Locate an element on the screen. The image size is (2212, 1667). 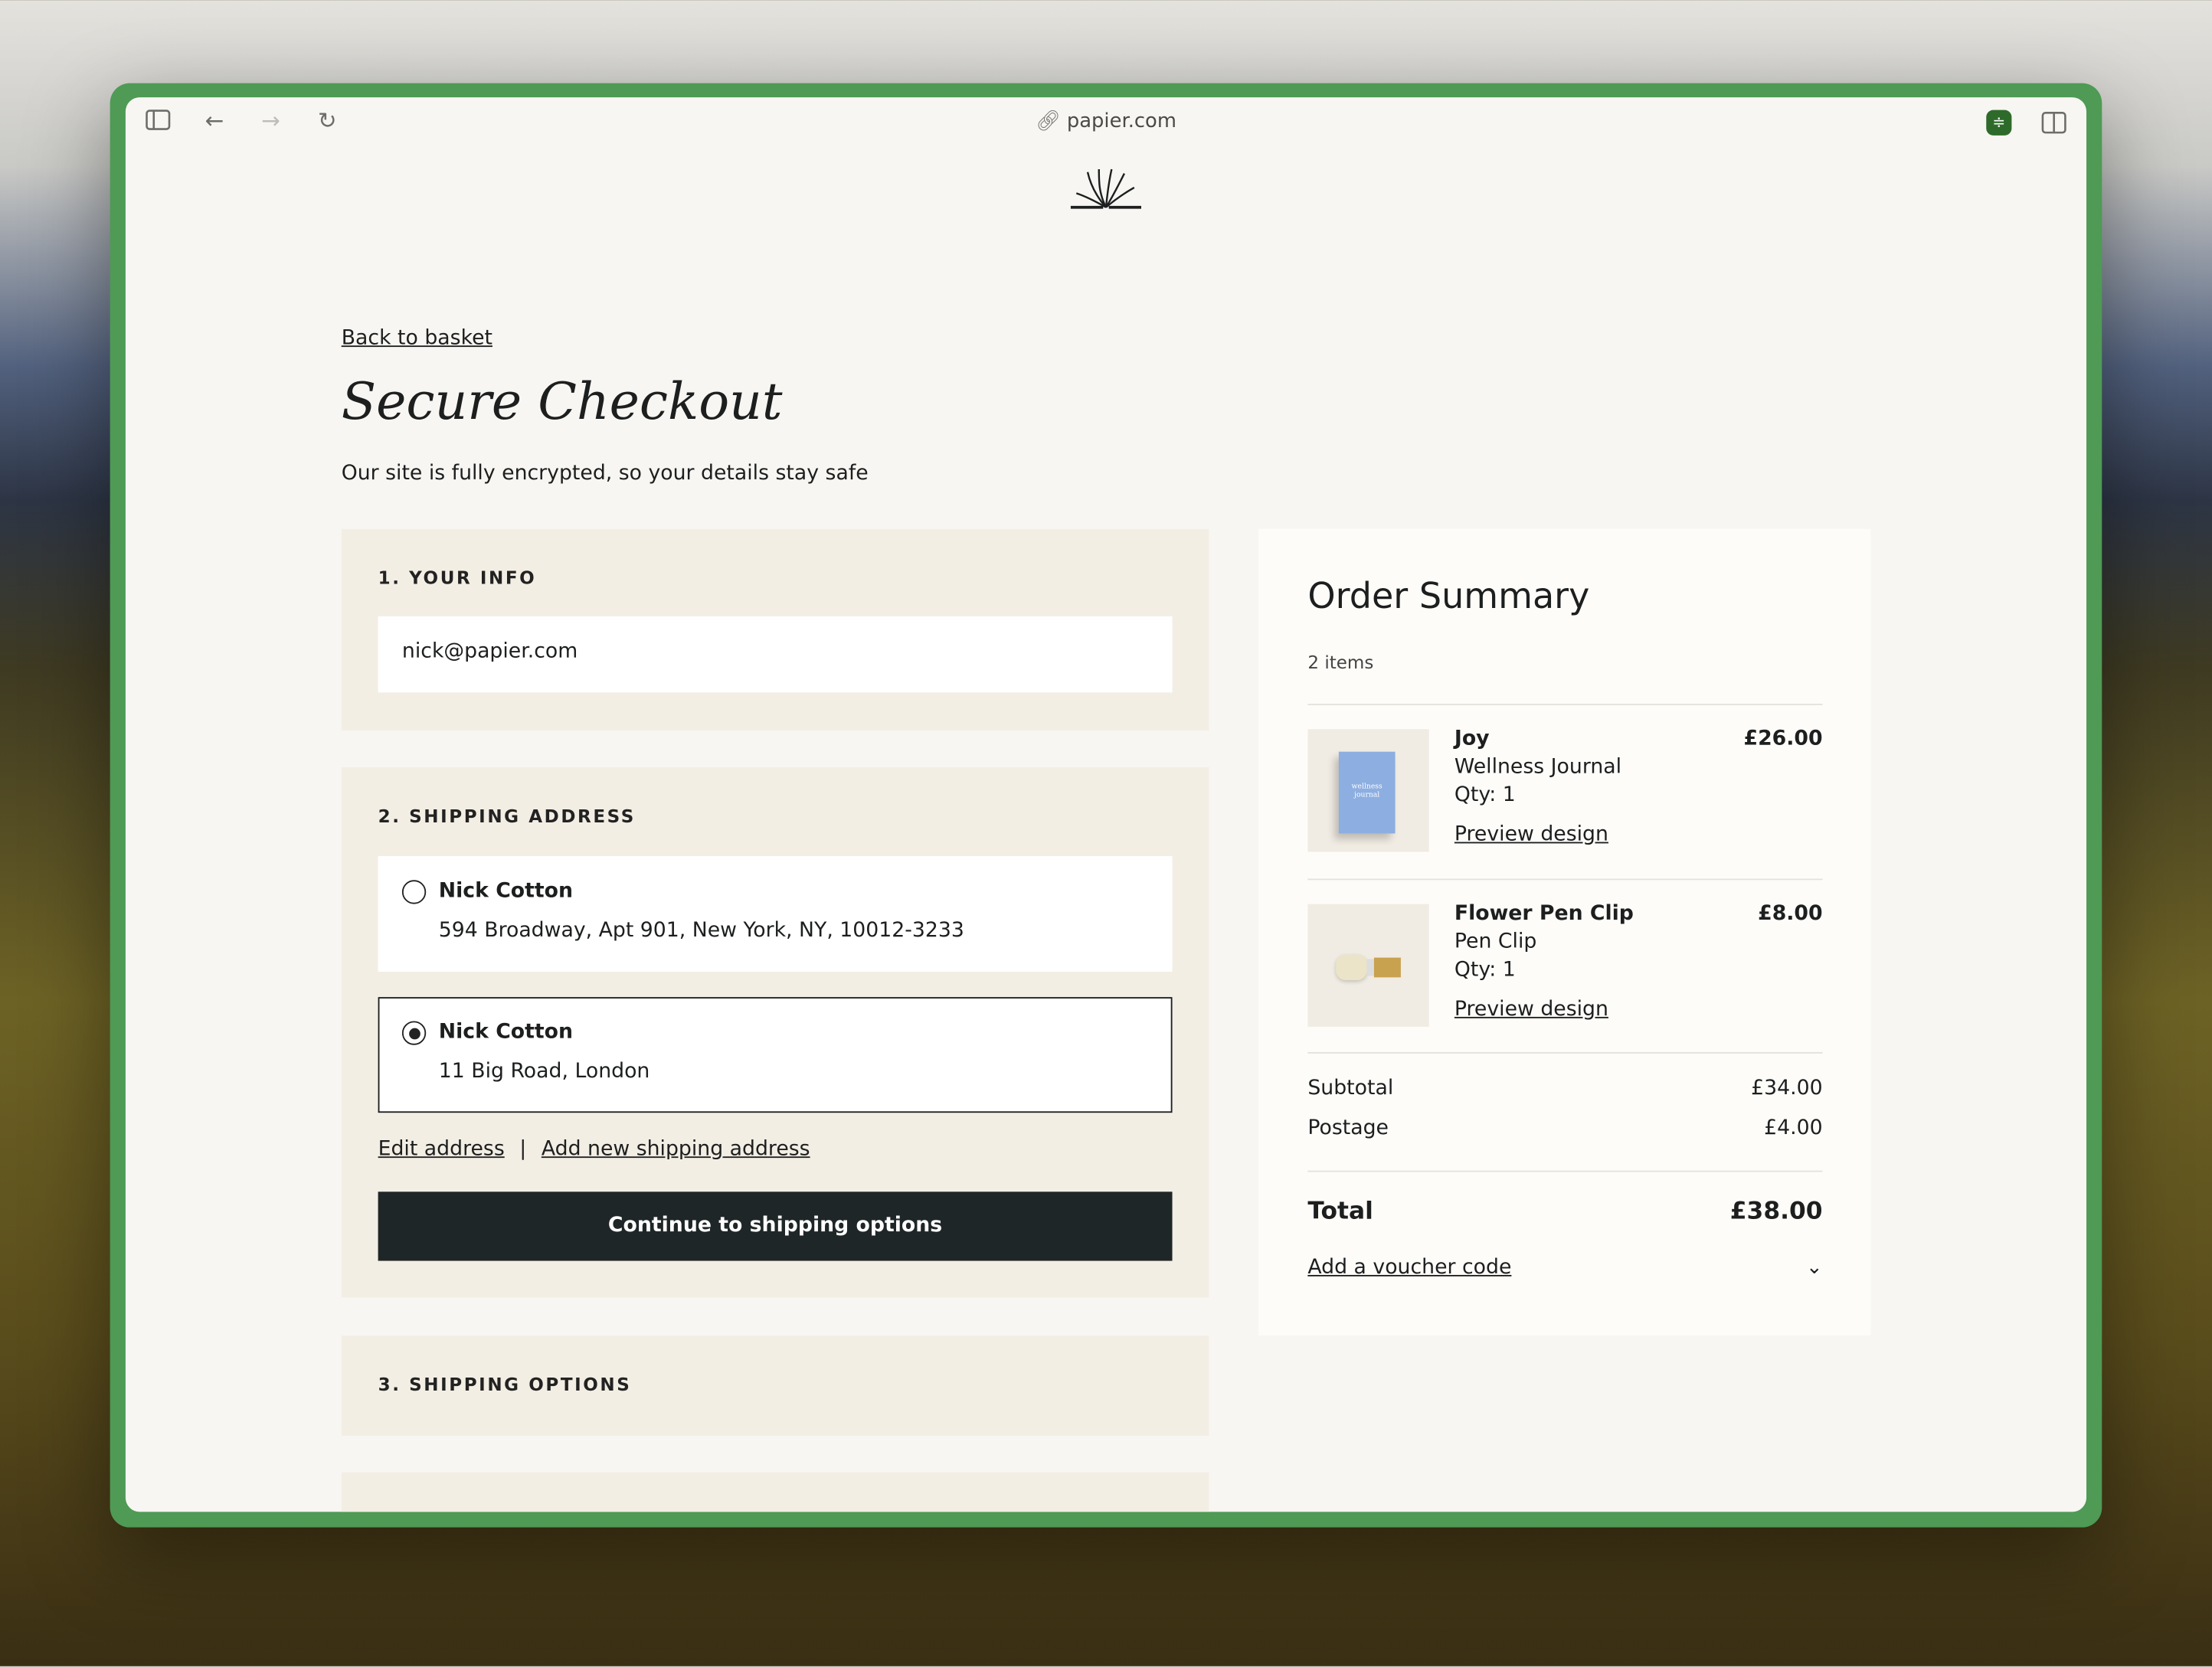
chevron-down-icon: ⌄ is located at coordinates (1815, 1268).